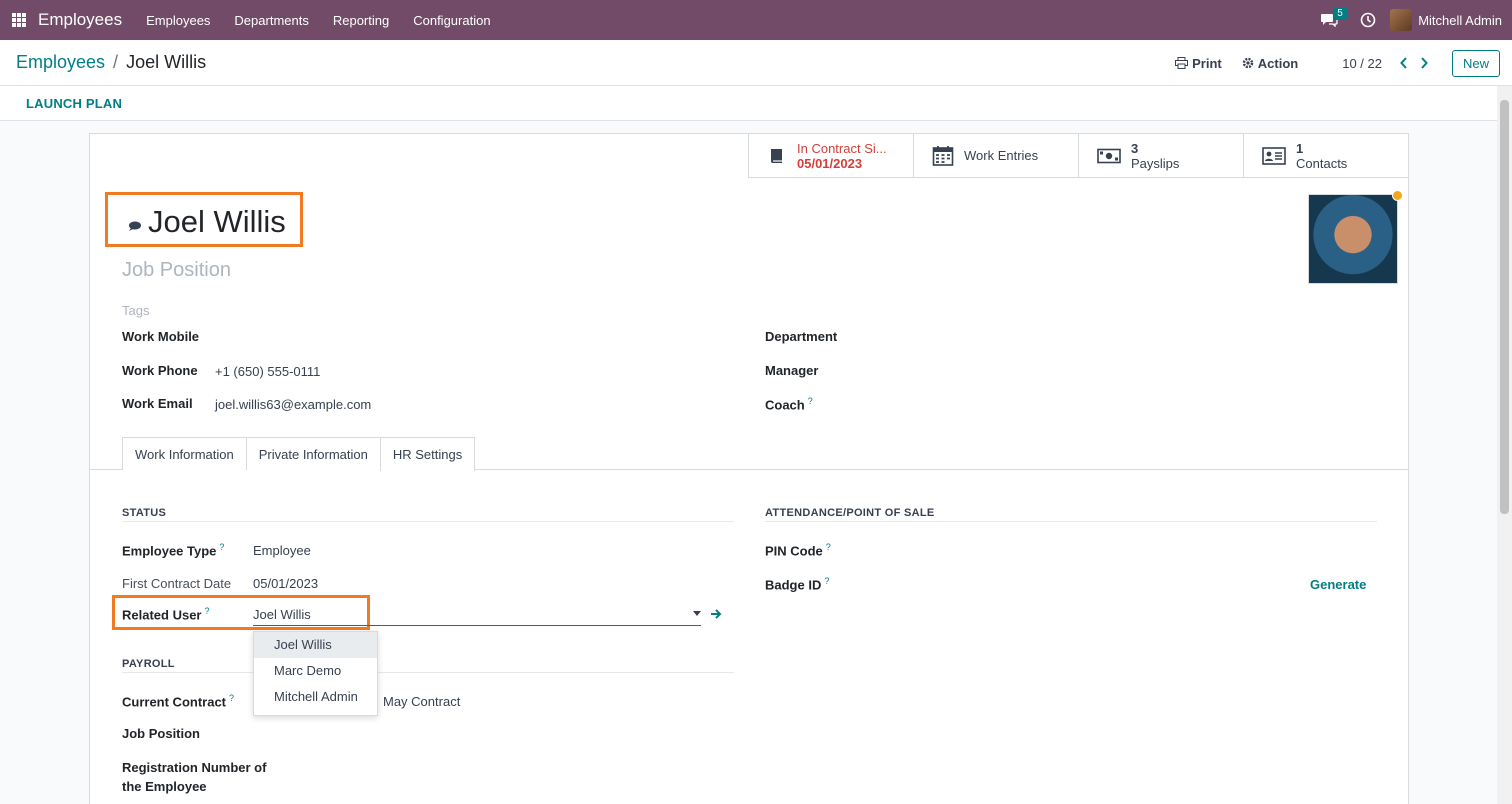 This screenshot has height=804, width=1512. Describe the element at coordinates (1155, 163) in the screenshot. I see `payslips-label: Payslips` at that location.